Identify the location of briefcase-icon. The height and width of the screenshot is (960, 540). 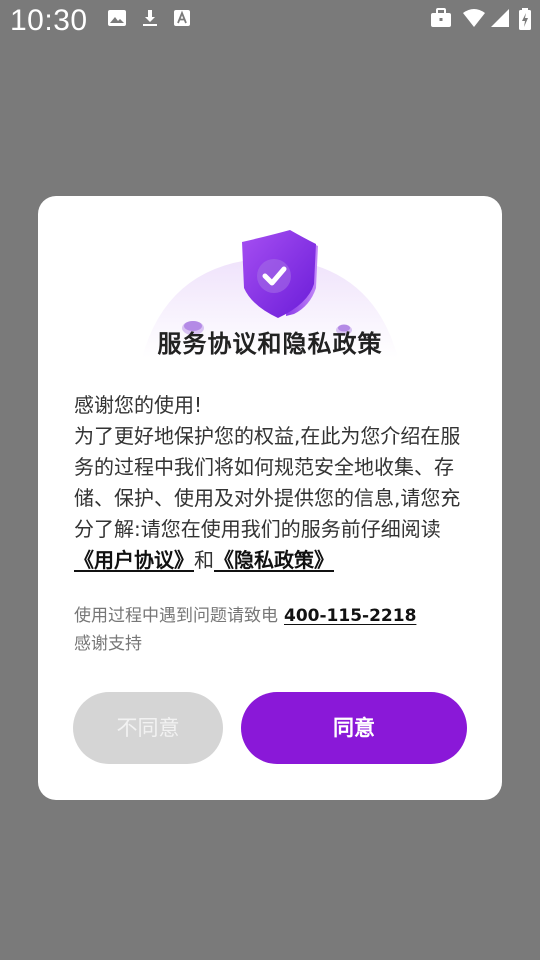
(441, 20).